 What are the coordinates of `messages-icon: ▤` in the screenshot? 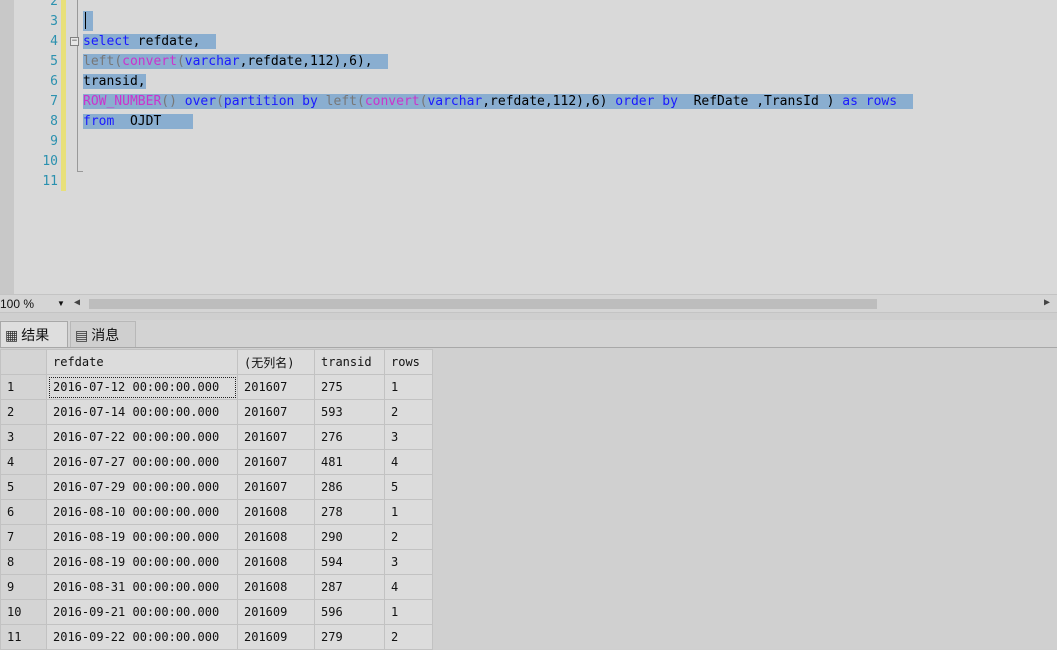 It's located at (82, 335).